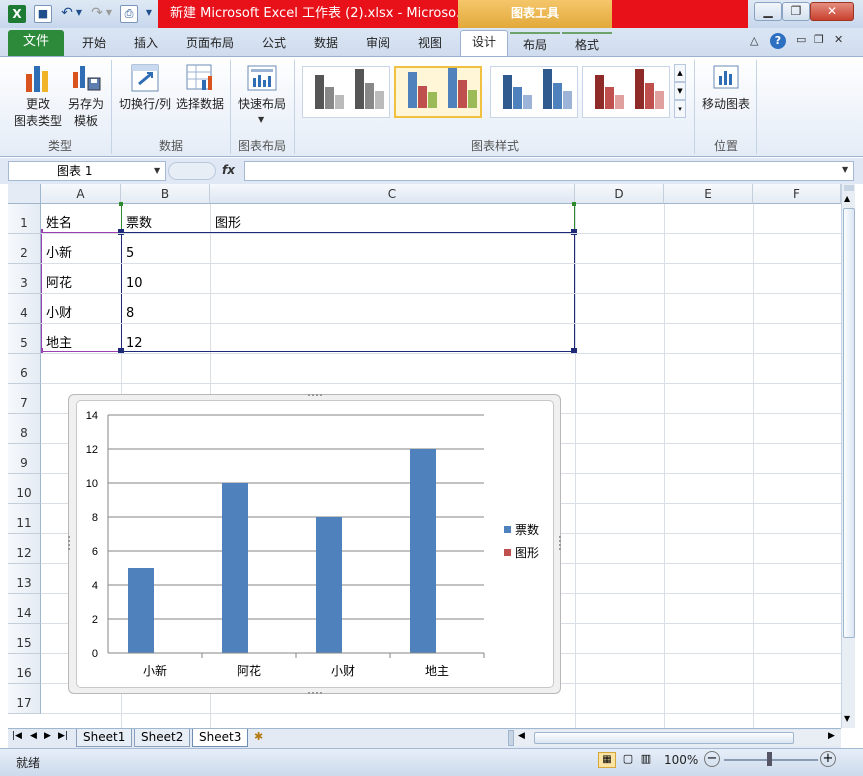 The width and height of the screenshot is (863, 776). Describe the element at coordinates (24, 309) in the screenshot. I see `row-header-4: 4` at that location.